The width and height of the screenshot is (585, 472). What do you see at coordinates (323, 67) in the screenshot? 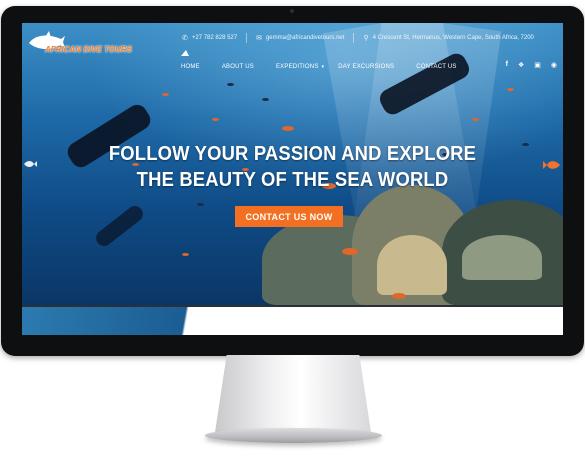
I see `chevron-down-icon: ▾` at bounding box center [323, 67].